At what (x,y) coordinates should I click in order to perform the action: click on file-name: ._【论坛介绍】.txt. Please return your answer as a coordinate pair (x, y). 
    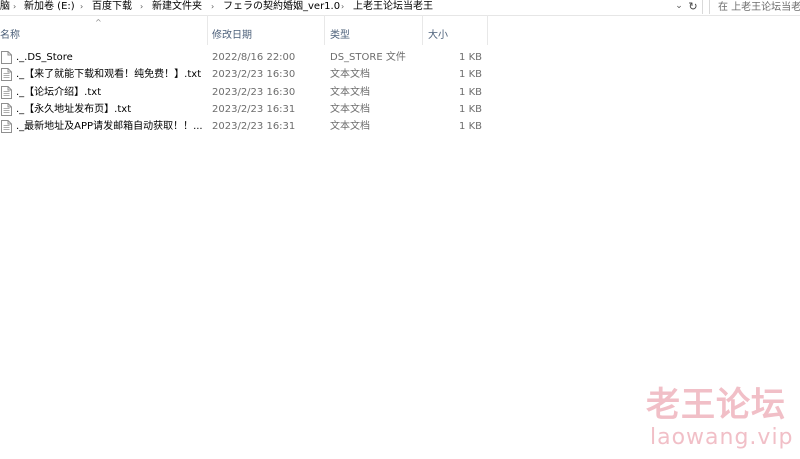
    Looking at the image, I should click on (59, 92).